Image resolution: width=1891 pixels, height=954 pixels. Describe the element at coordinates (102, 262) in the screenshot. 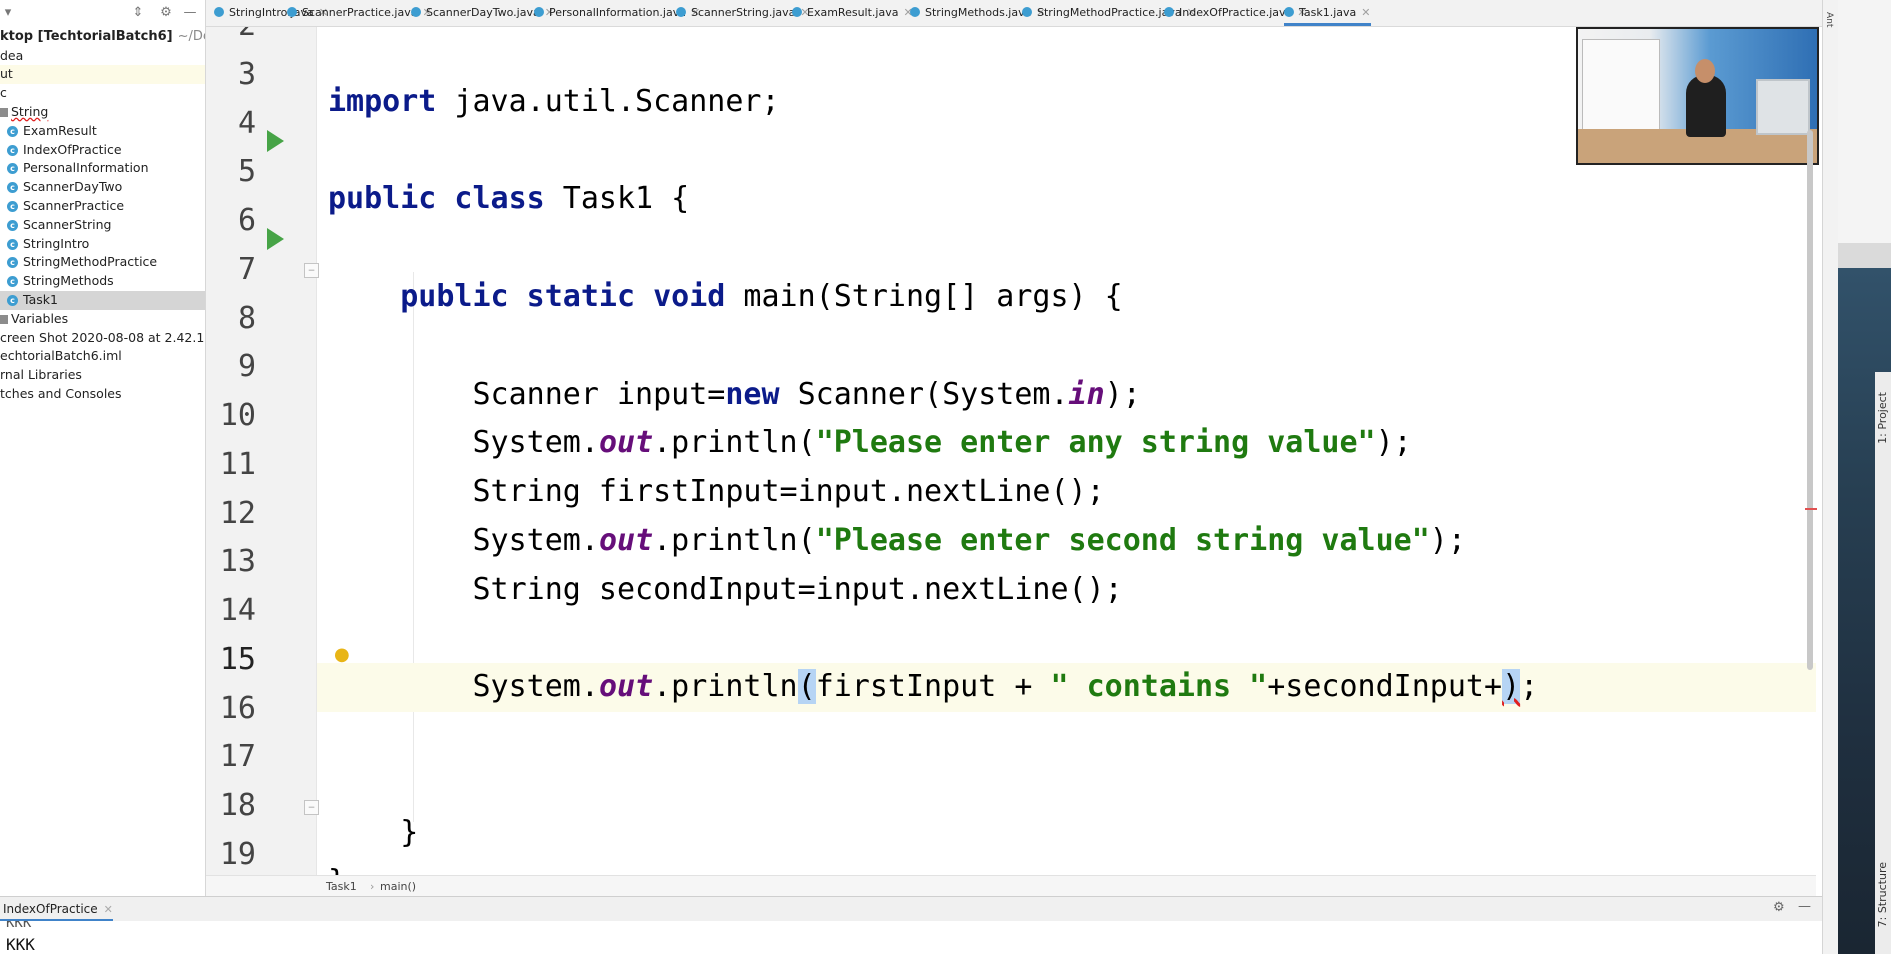

I see `tree-item: c StringMethodPractice` at that location.